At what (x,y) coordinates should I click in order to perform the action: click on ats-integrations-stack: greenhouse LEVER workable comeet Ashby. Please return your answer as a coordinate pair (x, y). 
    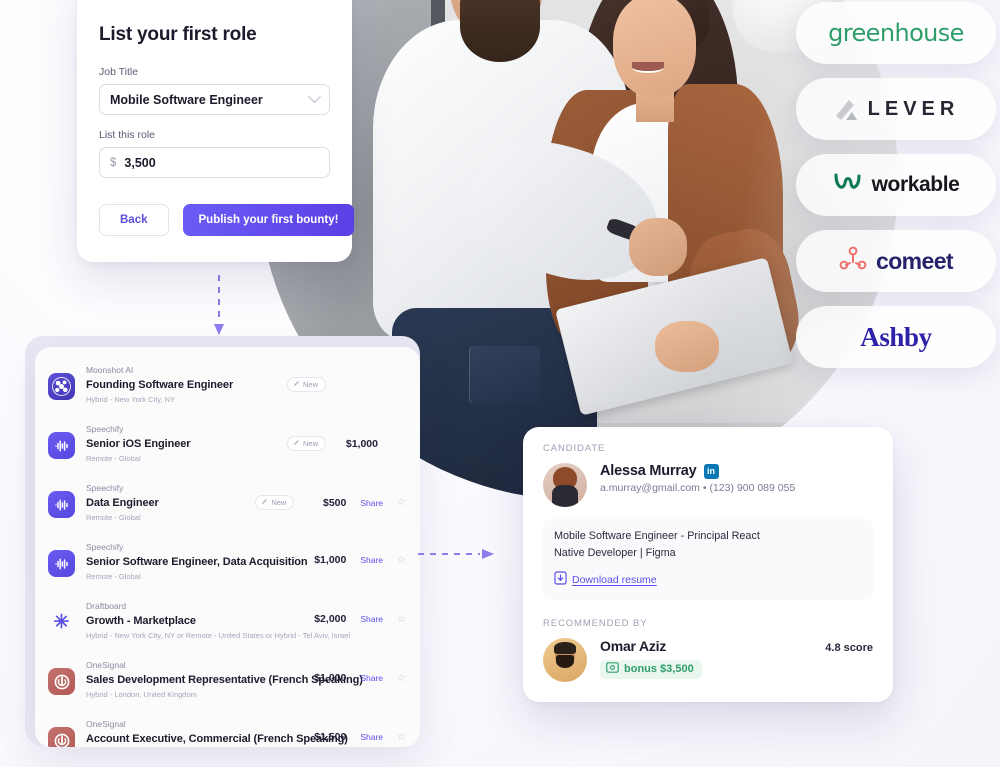
    Looking at the image, I should click on (896, 185).